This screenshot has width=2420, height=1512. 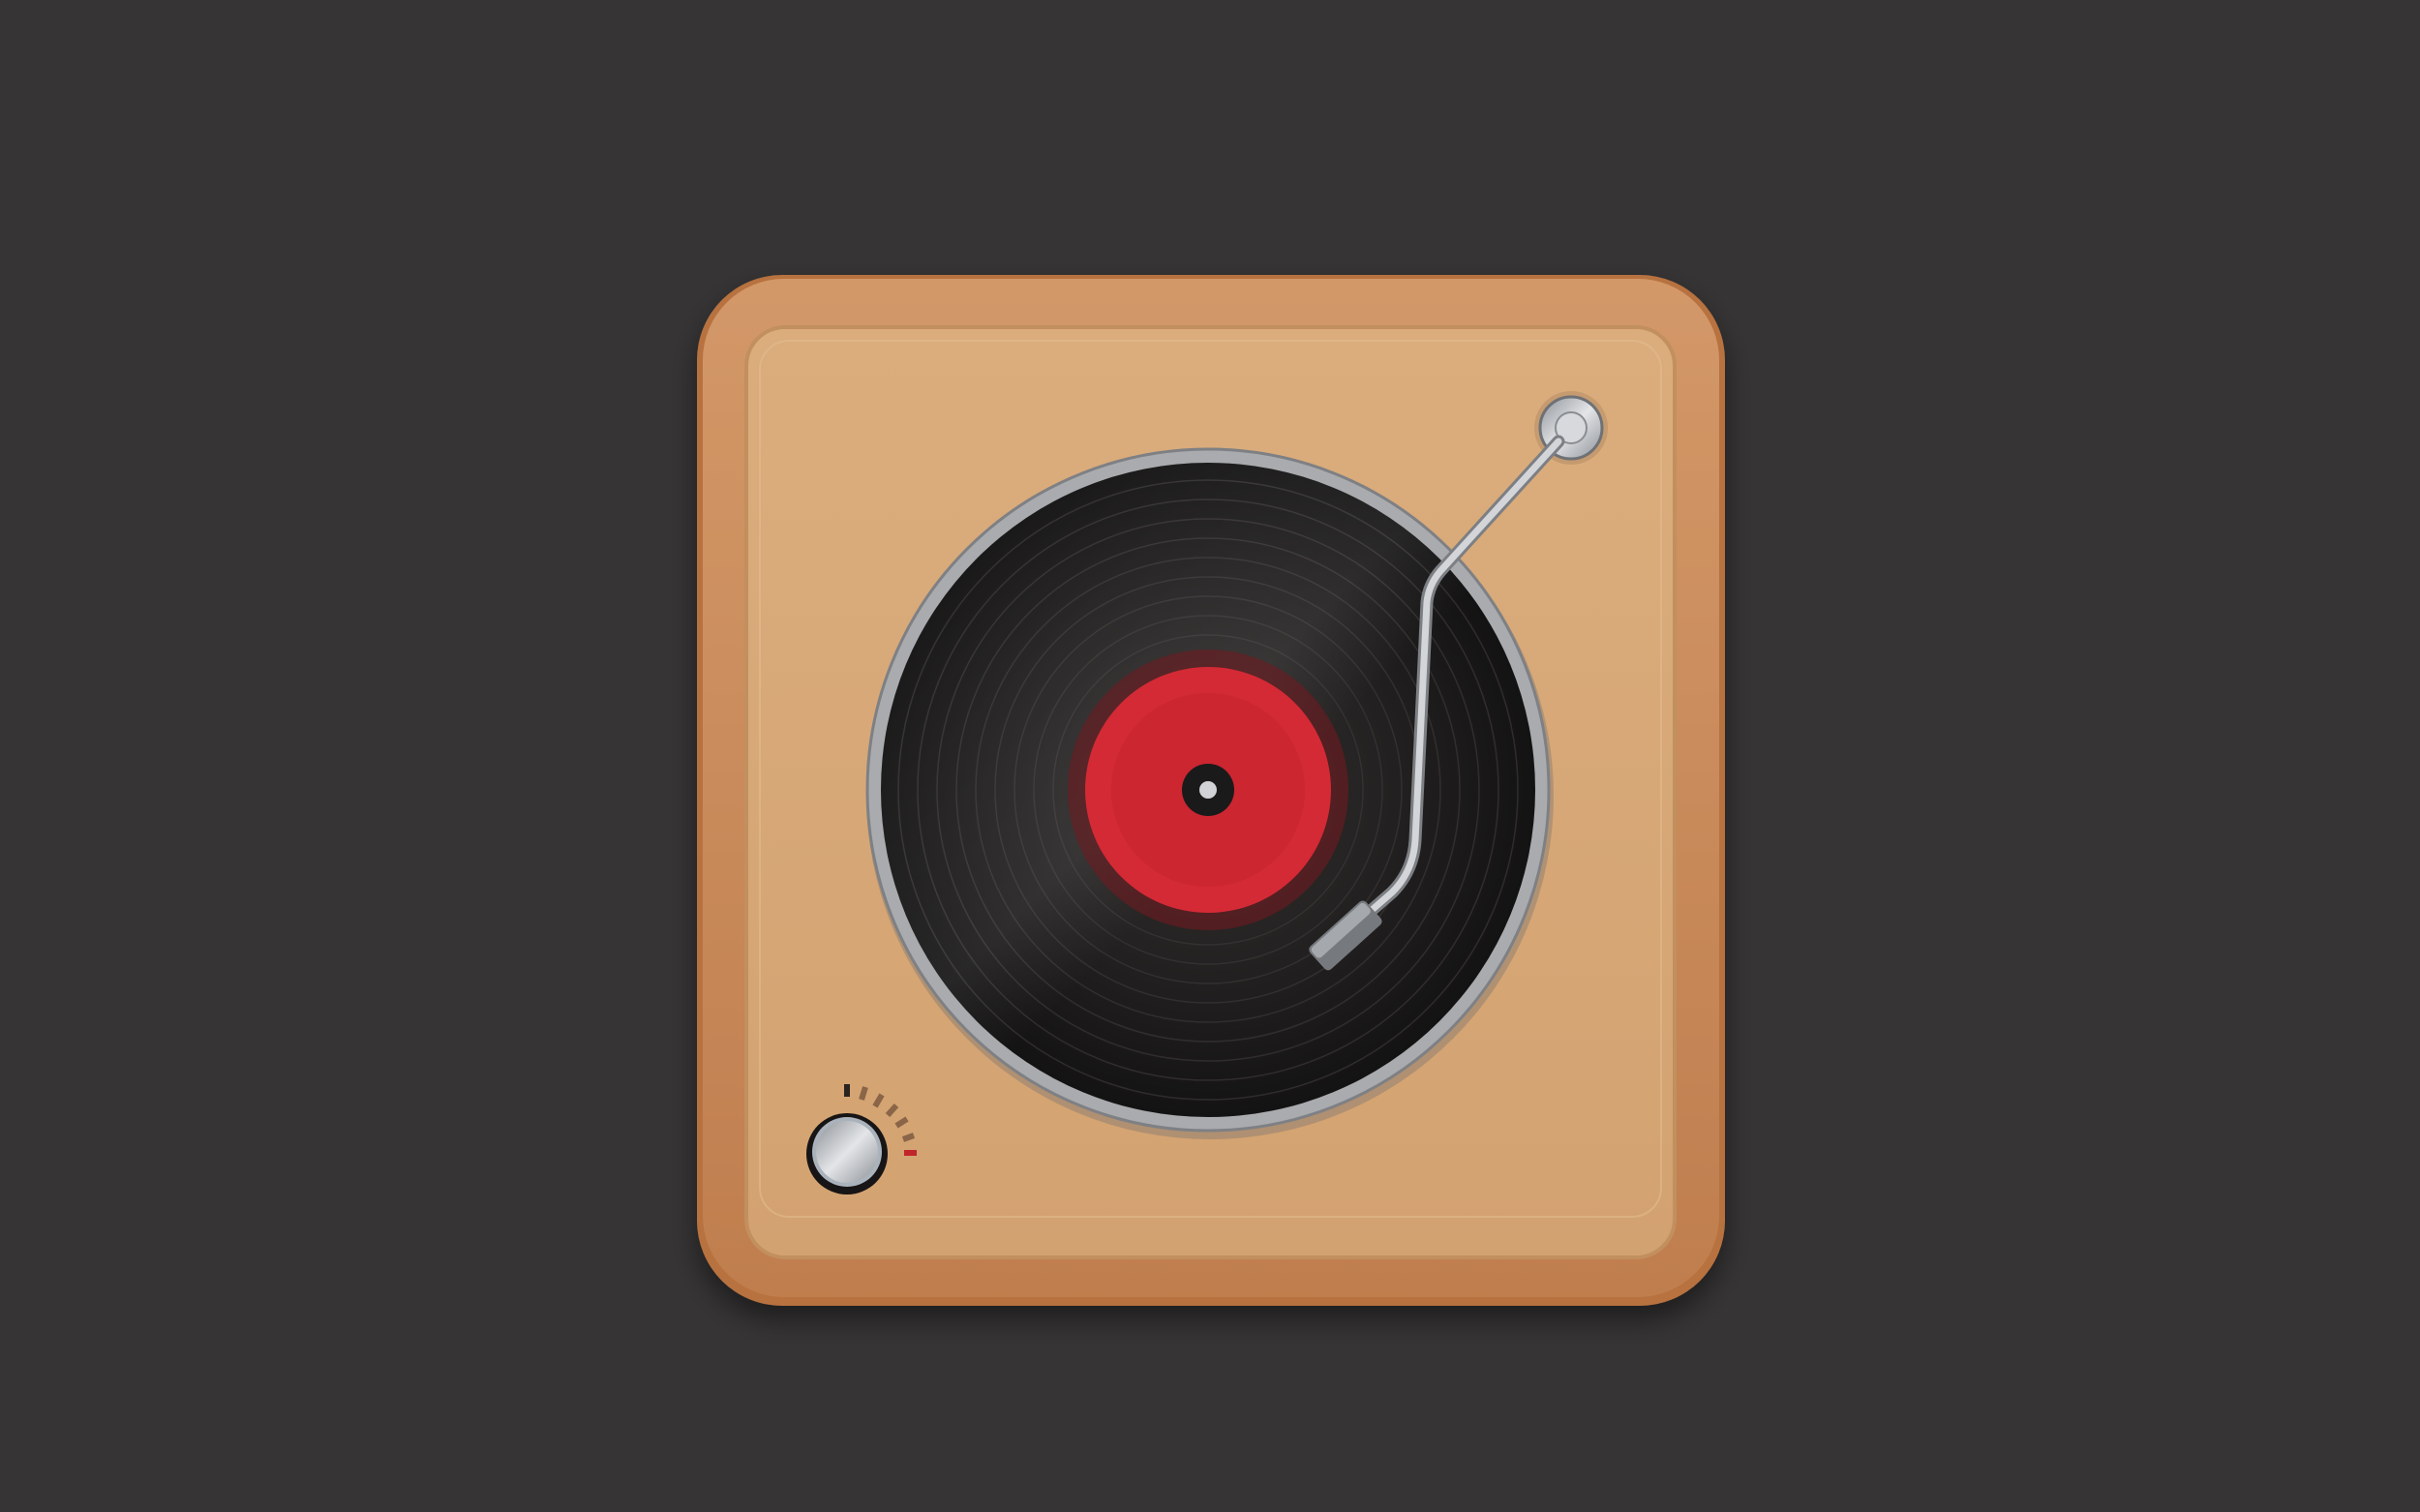 What do you see at coordinates (1208, 790) in the screenshot?
I see `vinyl-record-icon` at bounding box center [1208, 790].